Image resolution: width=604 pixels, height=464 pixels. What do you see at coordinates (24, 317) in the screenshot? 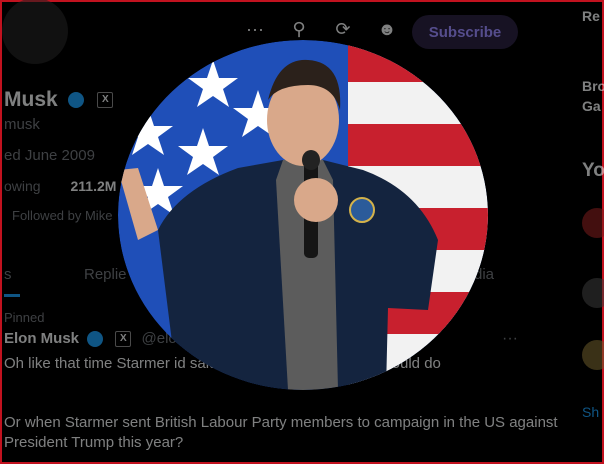
I see `pinned-label: Pinned` at bounding box center [24, 317].